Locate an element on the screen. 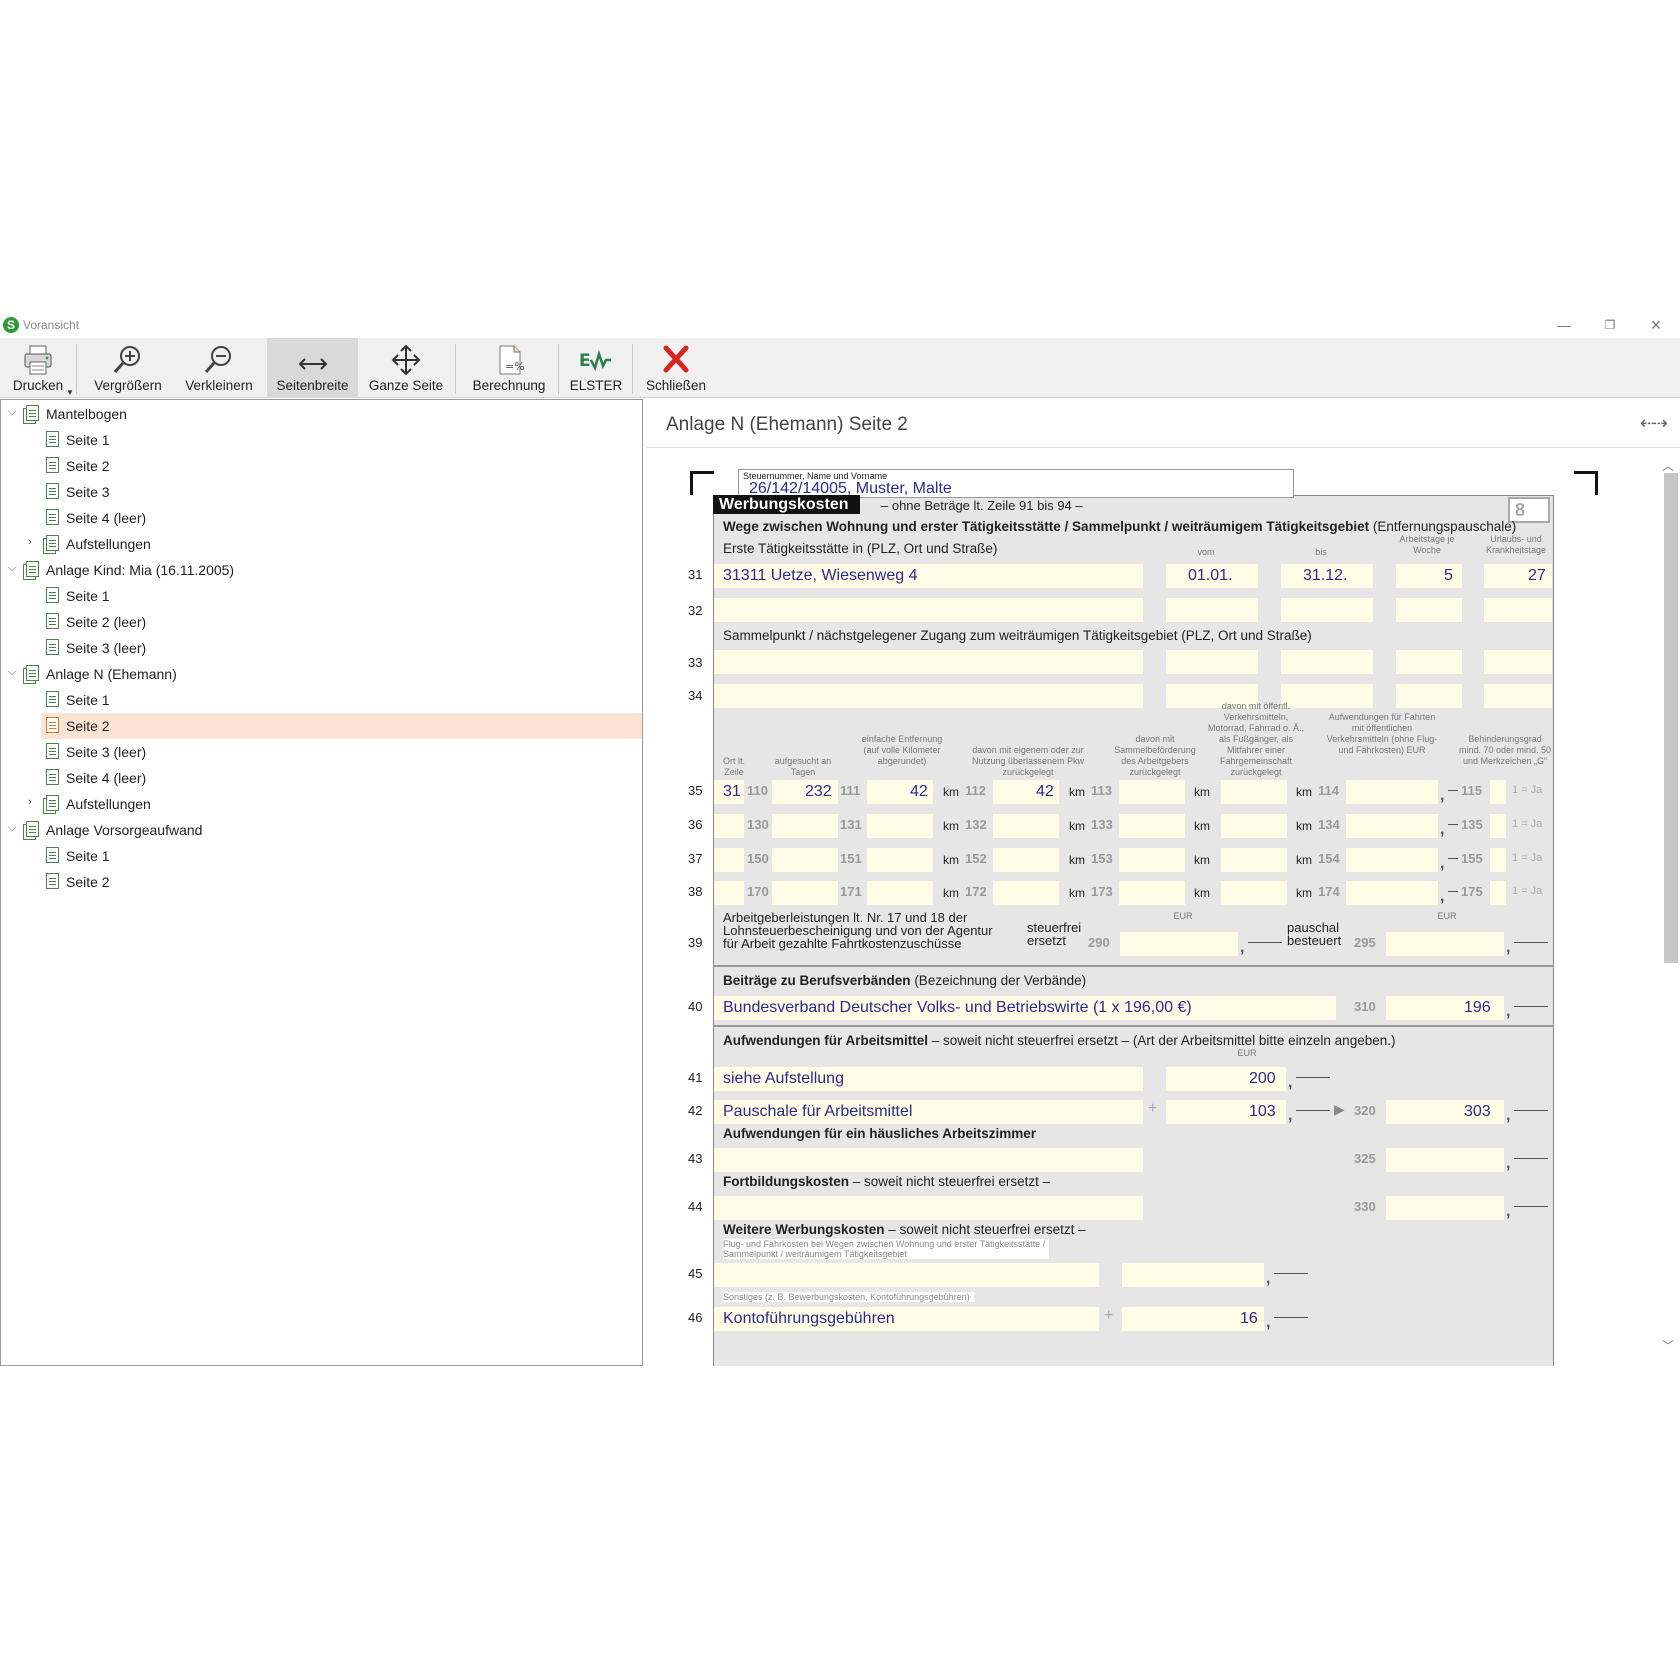 Image resolution: width=1680 pixels, height=1680 pixels. pauschal-field is located at coordinates (1445, 944).